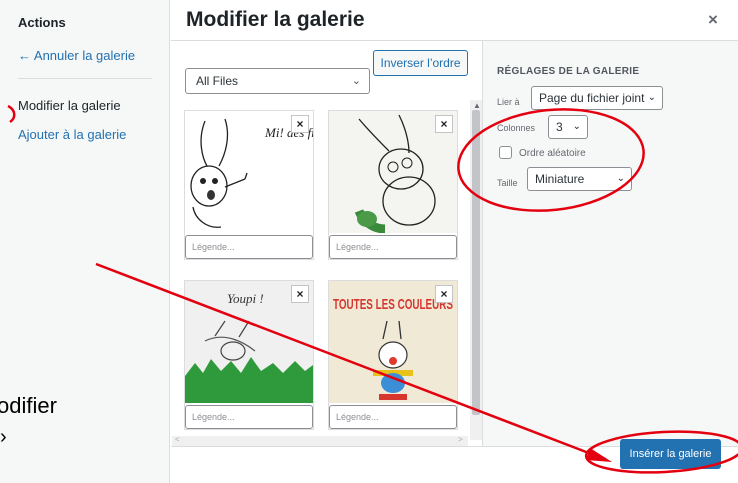 The height and width of the screenshot is (483, 738). I want to click on menu-title: Actions, so click(42, 22).